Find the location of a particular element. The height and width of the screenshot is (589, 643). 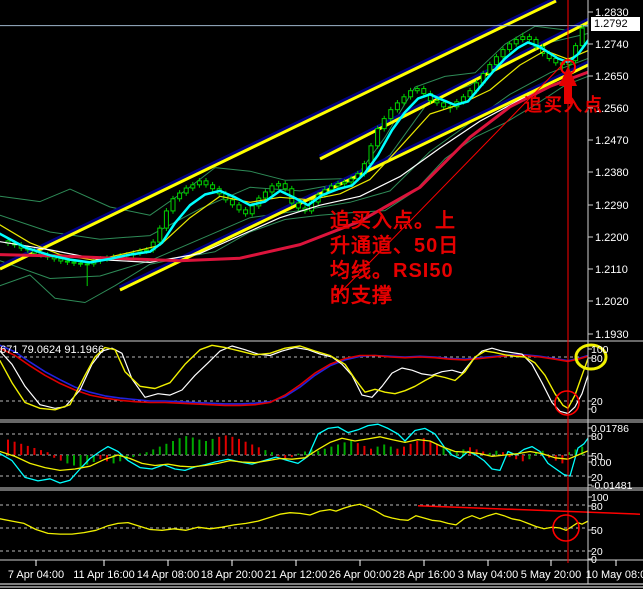

time-axis is located at coordinates (321, 574).